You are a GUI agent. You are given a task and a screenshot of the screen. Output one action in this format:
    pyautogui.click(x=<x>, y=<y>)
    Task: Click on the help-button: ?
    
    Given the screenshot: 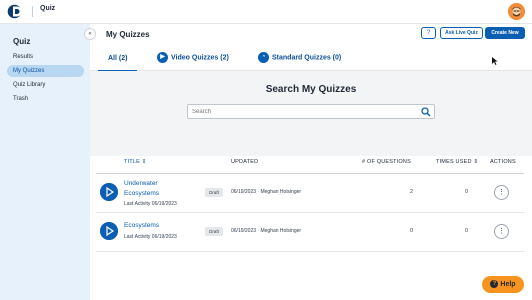 What is the action you would take?
    pyautogui.click(x=428, y=33)
    